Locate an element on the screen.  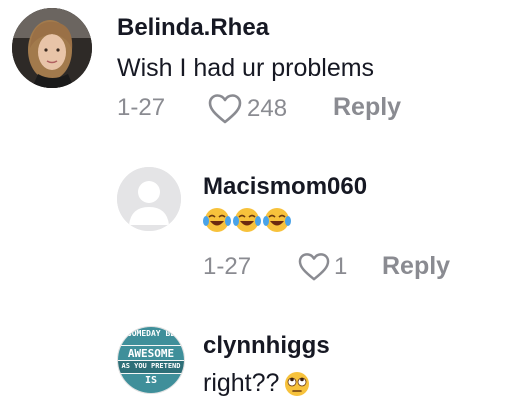
like-count: 248 is located at coordinates (267, 108).